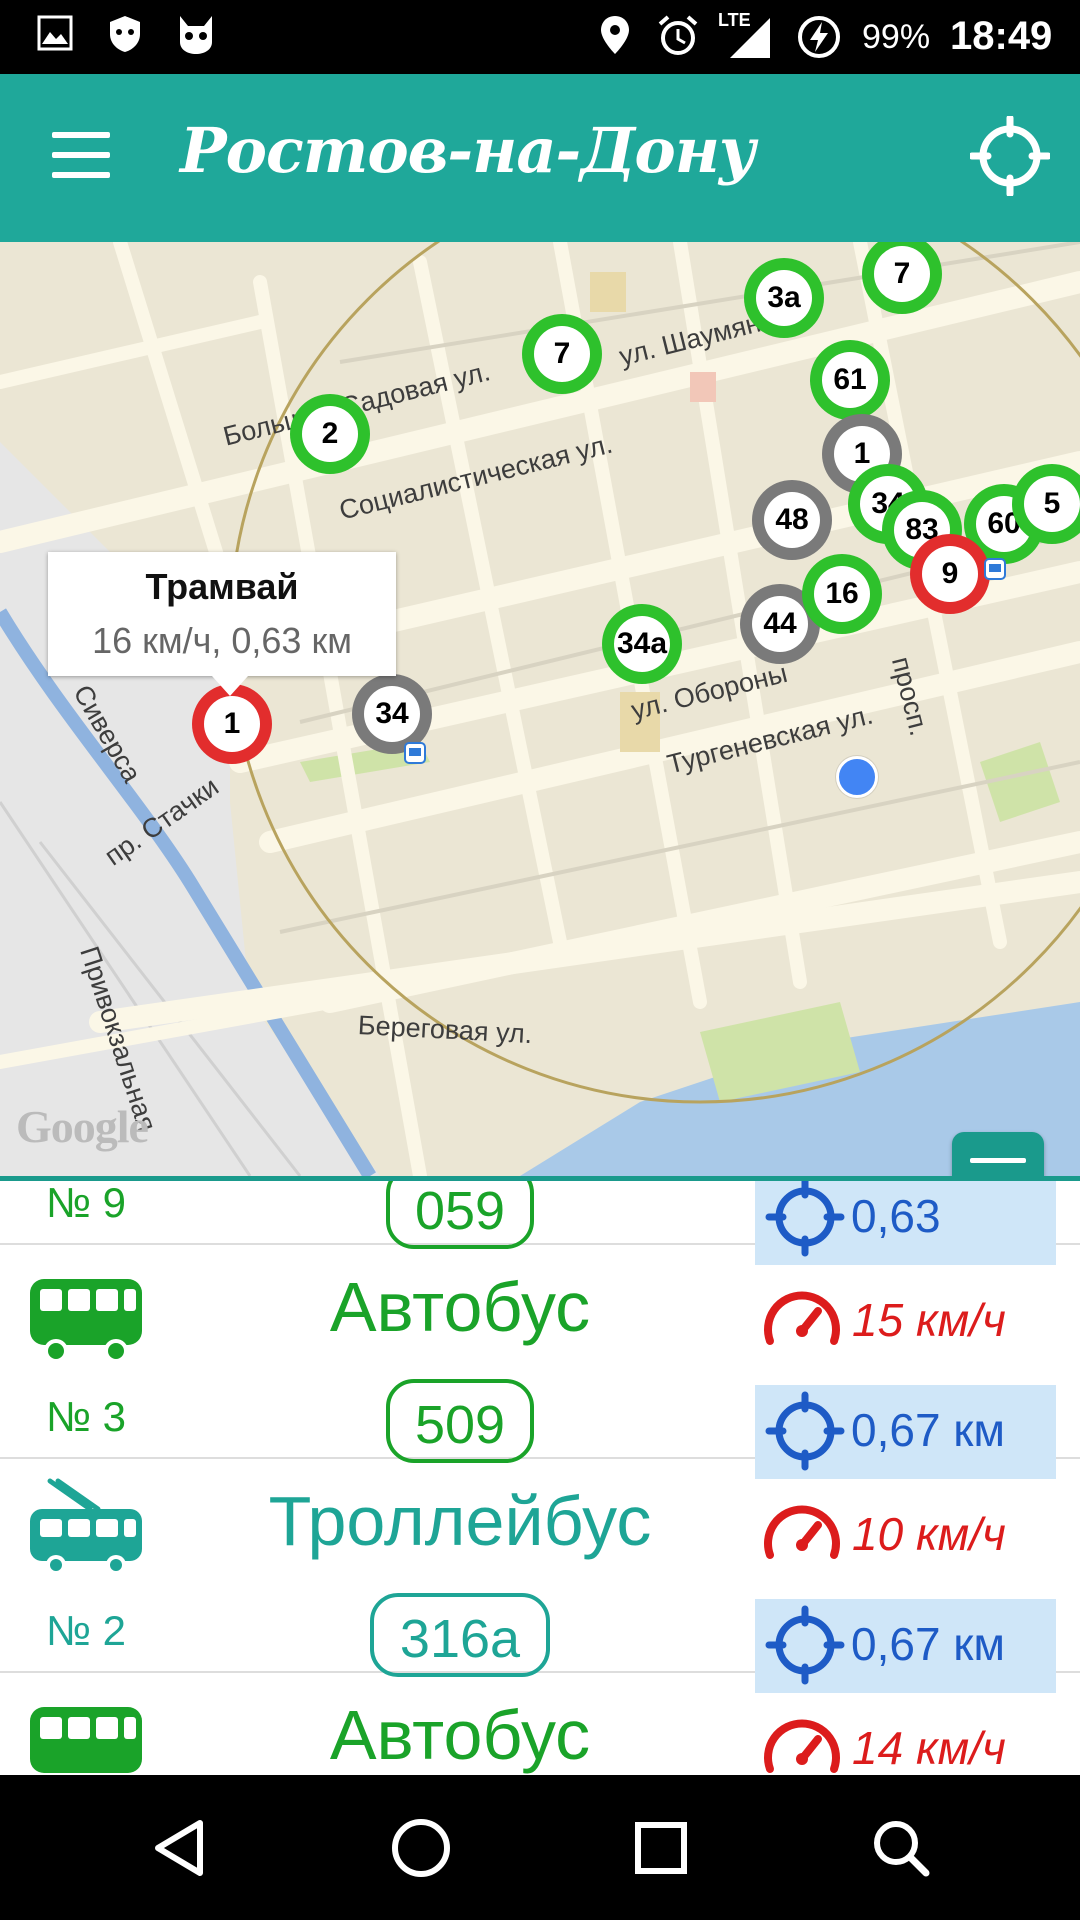  What do you see at coordinates (86, 1203) in the screenshot?
I see `vehicle-number: № 9` at bounding box center [86, 1203].